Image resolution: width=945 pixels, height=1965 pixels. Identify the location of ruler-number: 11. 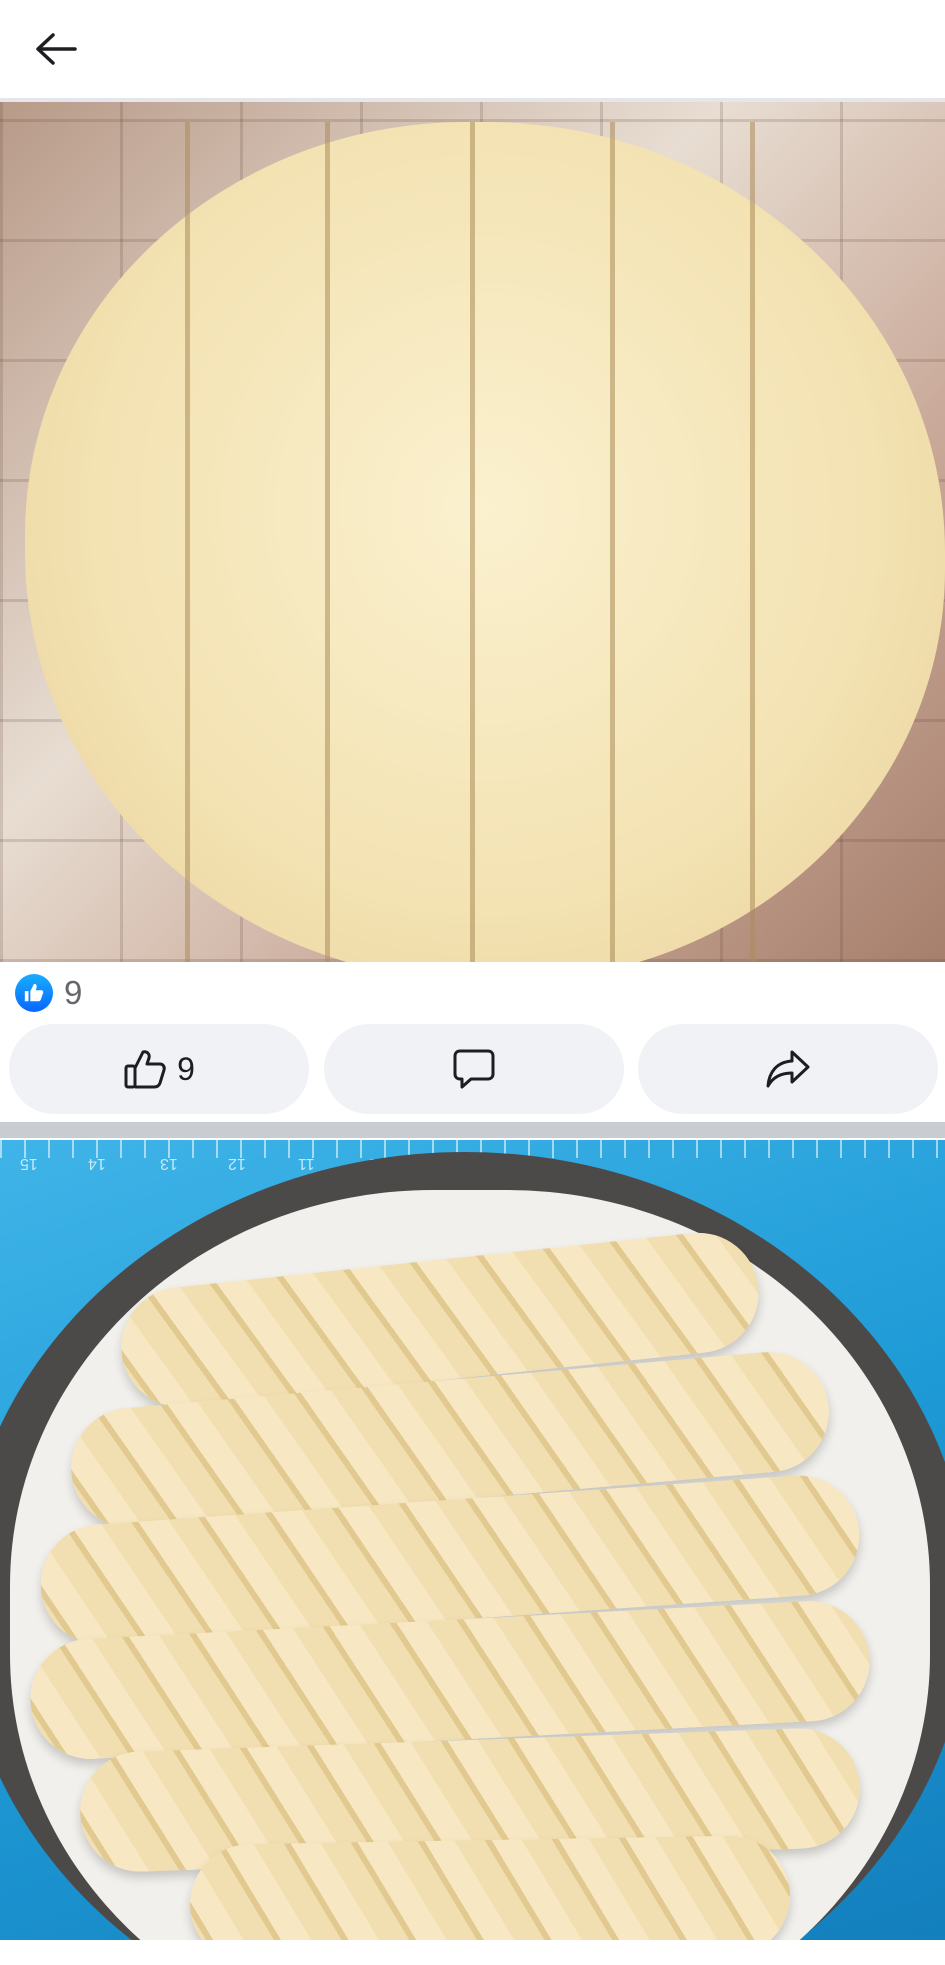
(306, 1163).